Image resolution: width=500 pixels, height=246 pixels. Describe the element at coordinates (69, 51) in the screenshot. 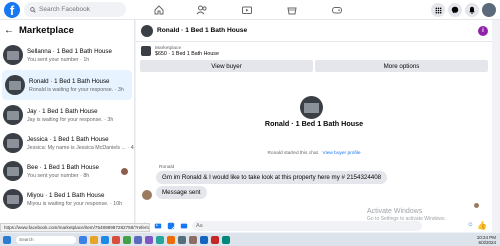

I see `conversation-name: Sellanna · 1 Bed 1 Bath House` at that location.